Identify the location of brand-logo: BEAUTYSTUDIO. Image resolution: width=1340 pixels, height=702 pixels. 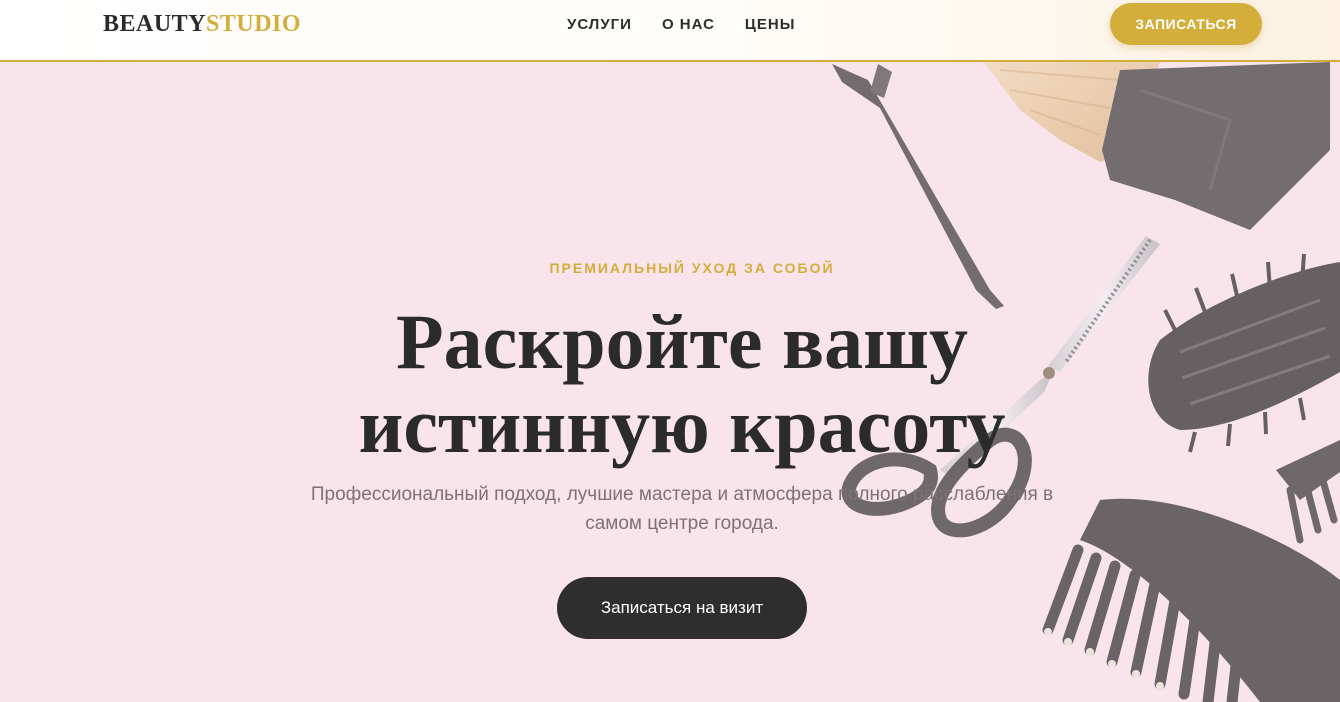
(202, 24).